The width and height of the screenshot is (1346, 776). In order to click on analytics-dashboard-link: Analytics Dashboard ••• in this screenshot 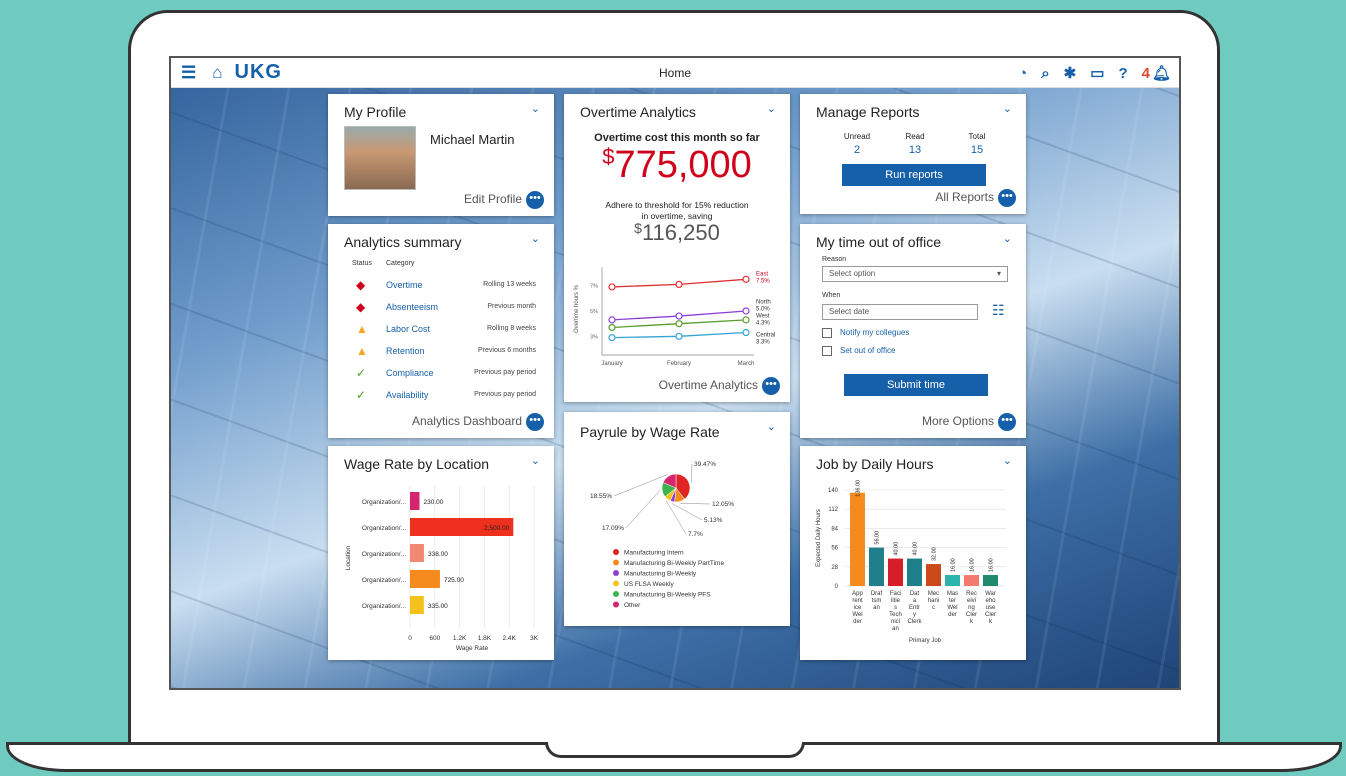, I will do `click(478, 422)`.